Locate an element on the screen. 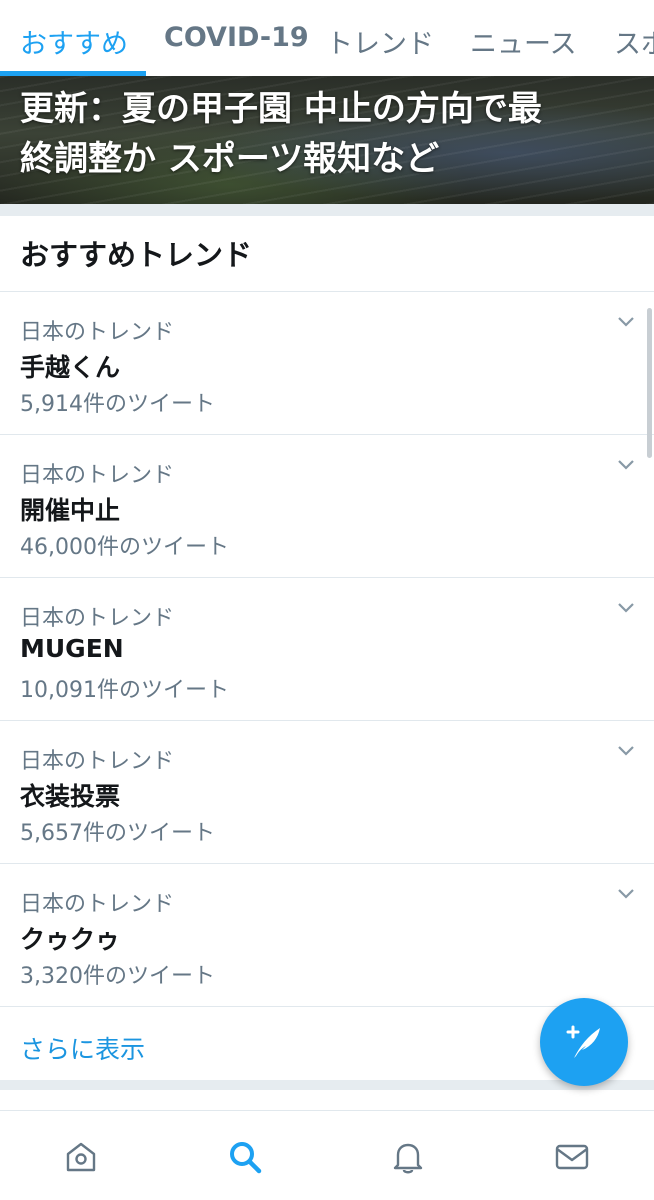 This screenshot has width=654, height=1200. top-tab-bar: おすすめ COVID-19 トレンド ニュース スポ is located at coordinates (327, 38).